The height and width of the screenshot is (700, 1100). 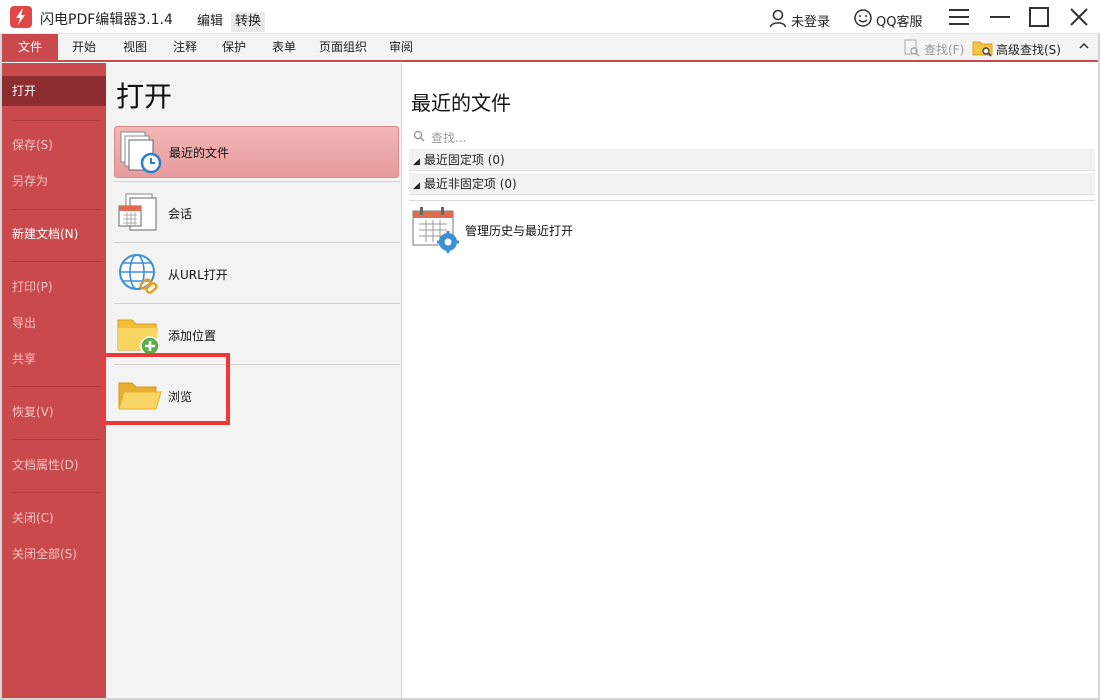 I want to click on window-border-left, so click(x=1, y=367).